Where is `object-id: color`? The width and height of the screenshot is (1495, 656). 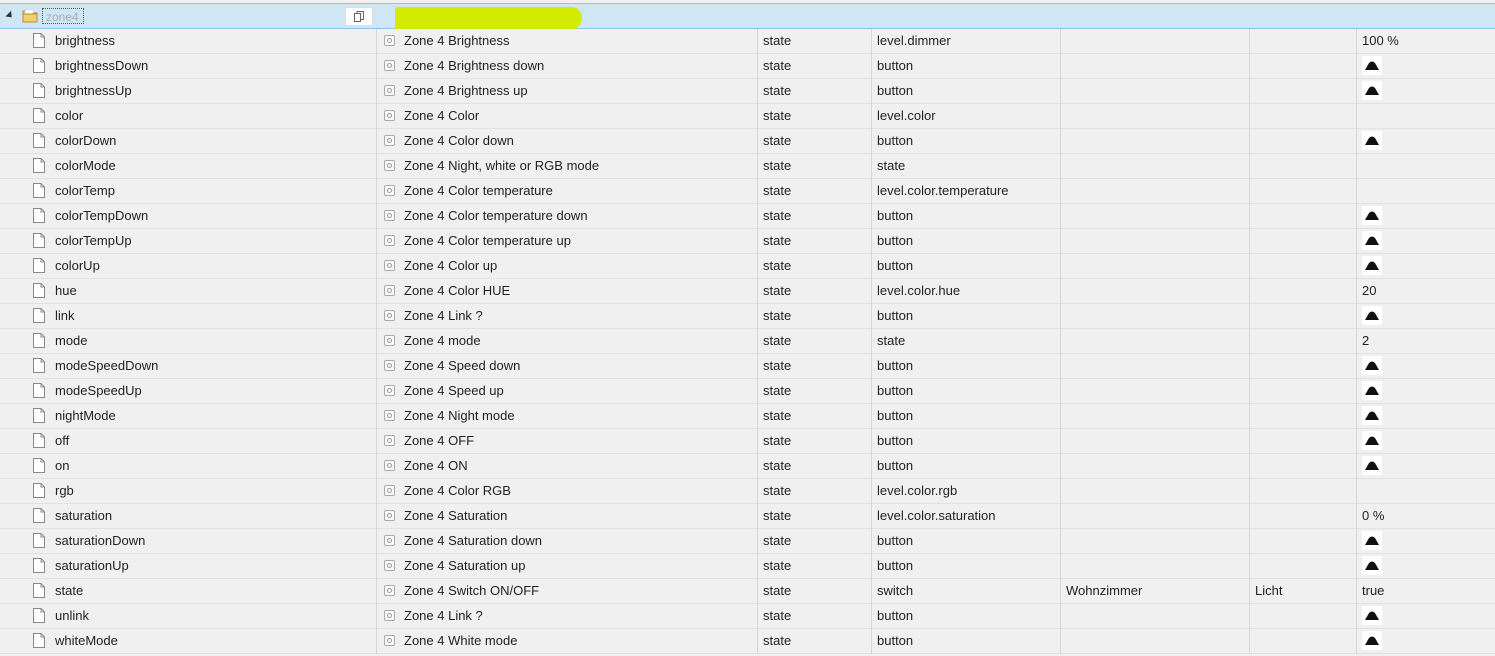 object-id: color is located at coordinates (212, 116).